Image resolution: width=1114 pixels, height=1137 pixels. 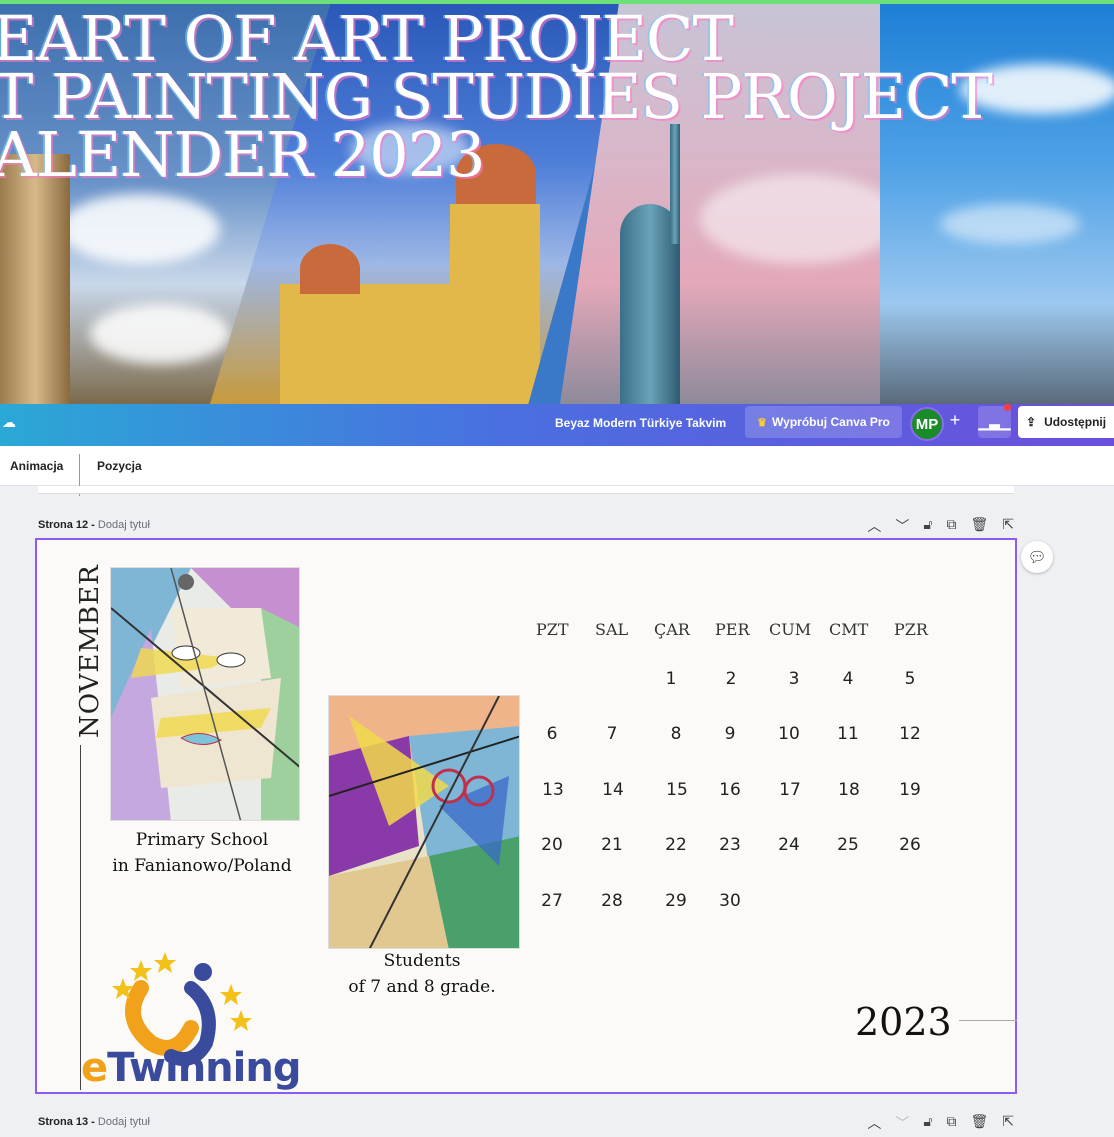 I want to click on etwinning-e: e, so click(x=94, y=1068).